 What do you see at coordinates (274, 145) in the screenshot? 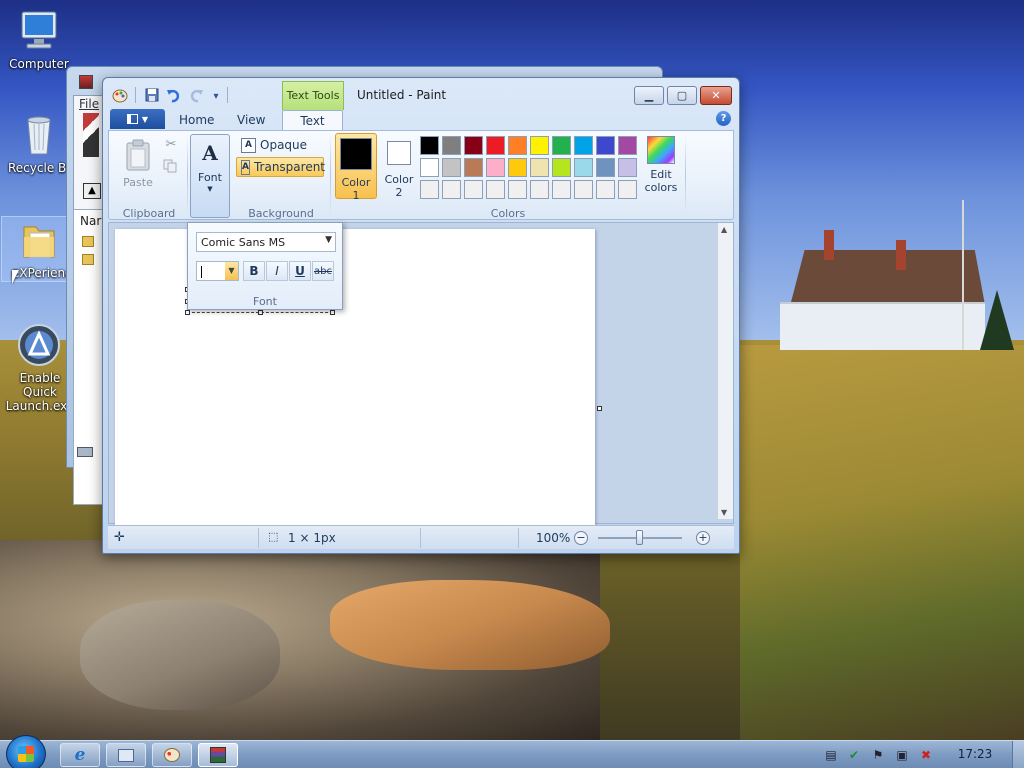
I see `opaque-button: A Opaque` at bounding box center [274, 145].